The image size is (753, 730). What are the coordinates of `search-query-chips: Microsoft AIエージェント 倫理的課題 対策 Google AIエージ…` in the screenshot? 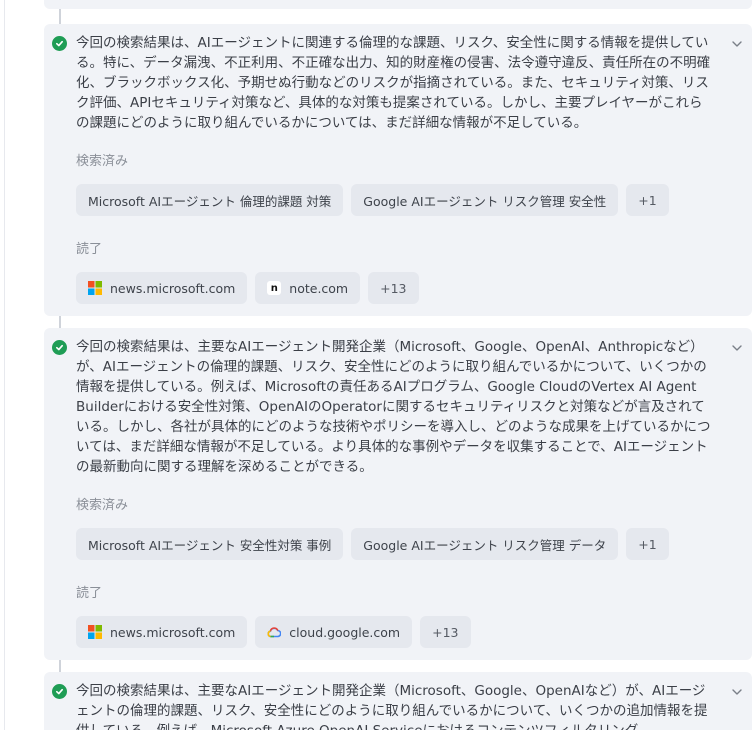 It's located at (372, 200).